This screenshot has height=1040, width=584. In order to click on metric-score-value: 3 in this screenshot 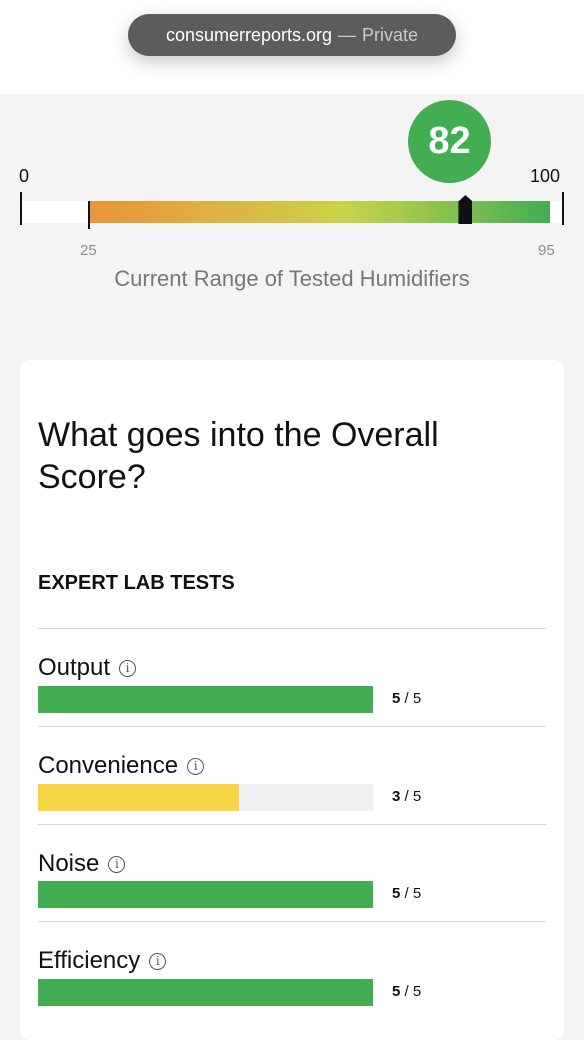, I will do `click(396, 796)`.